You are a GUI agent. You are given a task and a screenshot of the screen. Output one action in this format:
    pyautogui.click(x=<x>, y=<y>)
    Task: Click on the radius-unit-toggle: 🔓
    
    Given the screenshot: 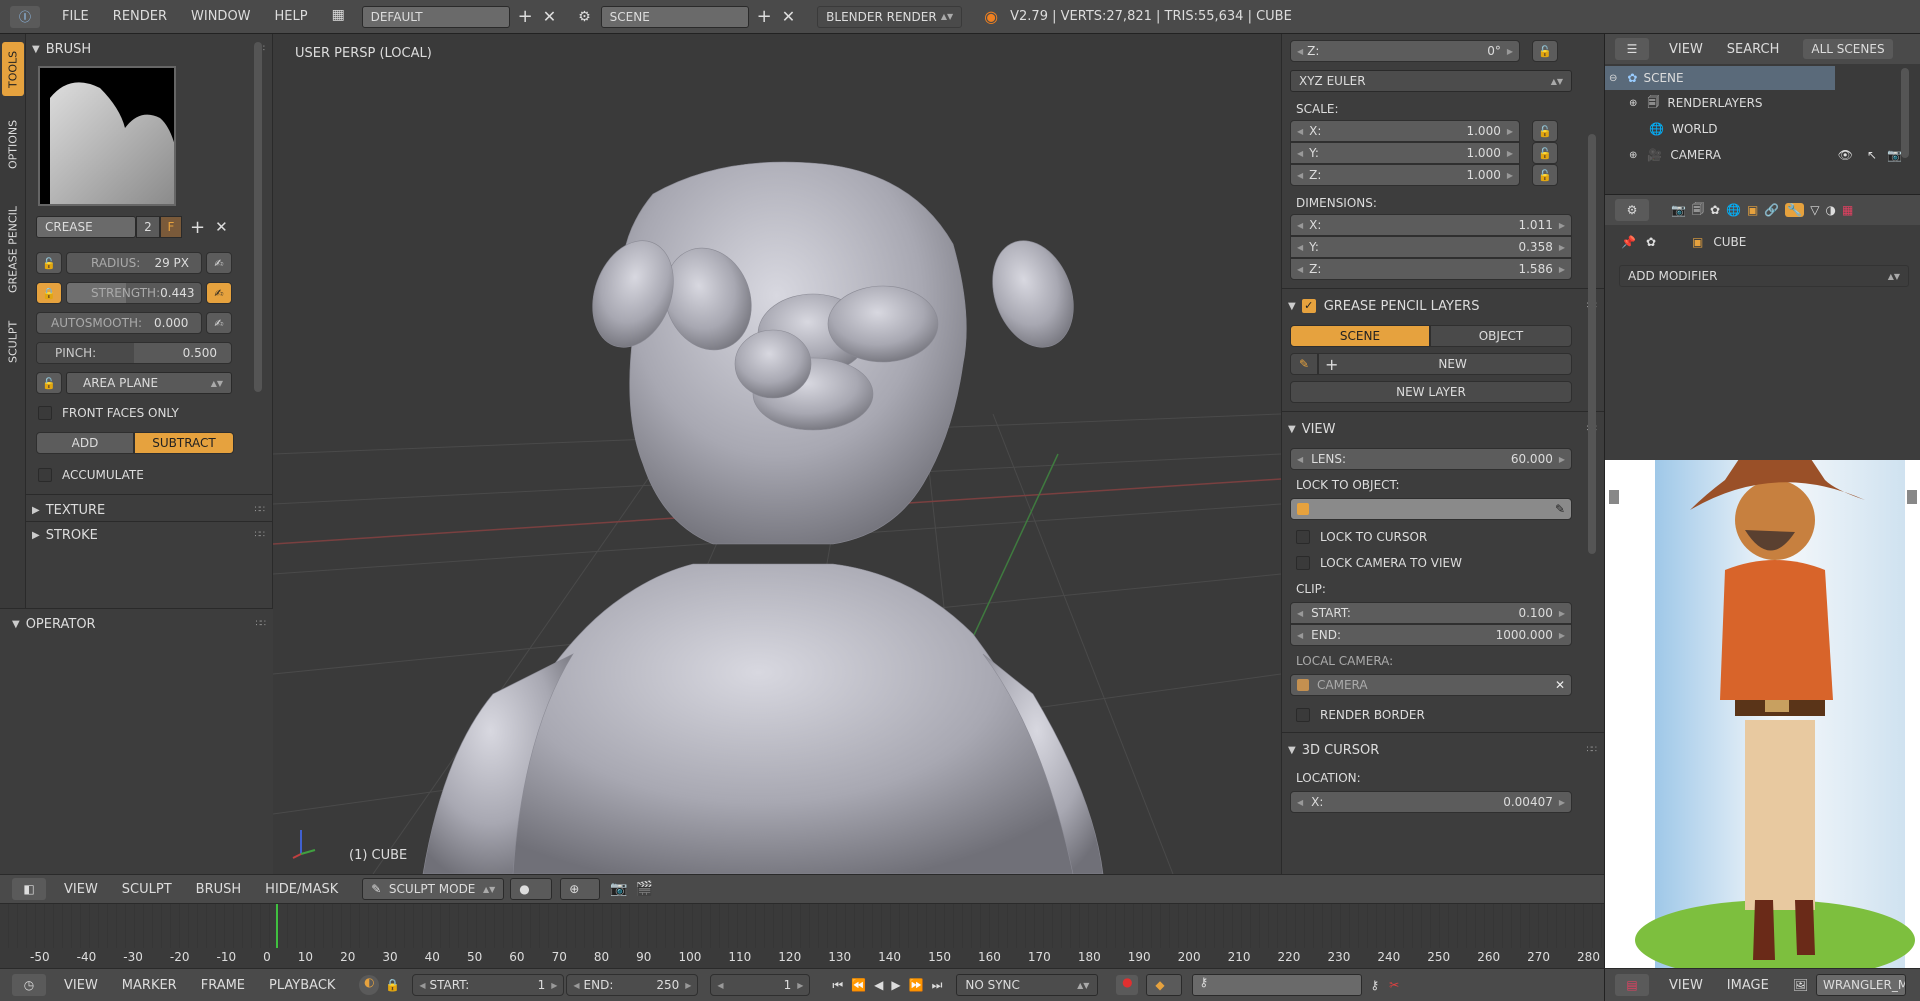 What is the action you would take?
    pyautogui.click(x=49, y=263)
    